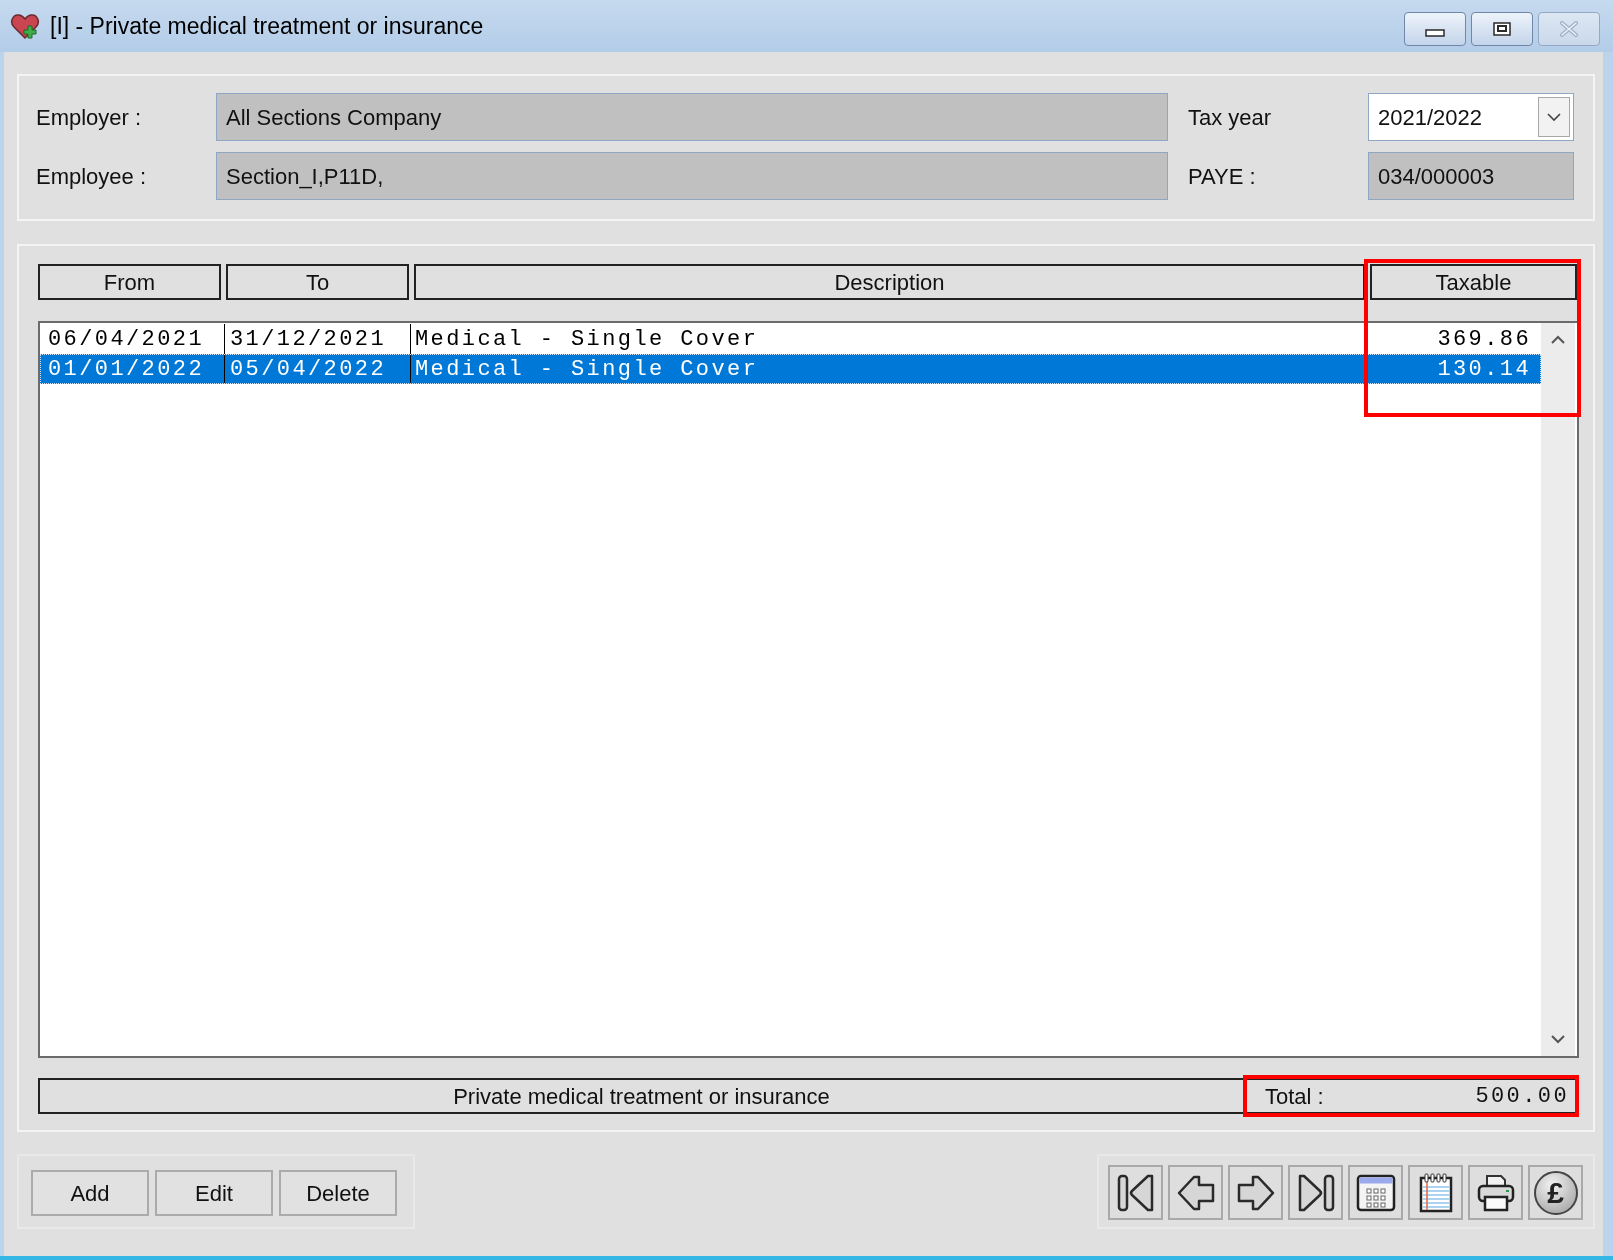  I want to click on printer-icon, so click(1495, 1192).